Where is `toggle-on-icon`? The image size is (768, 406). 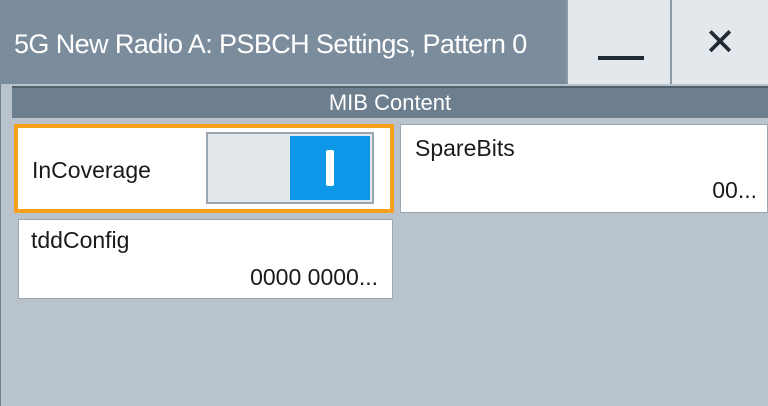 toggle-on-icon is located at coordinates (330, 168).